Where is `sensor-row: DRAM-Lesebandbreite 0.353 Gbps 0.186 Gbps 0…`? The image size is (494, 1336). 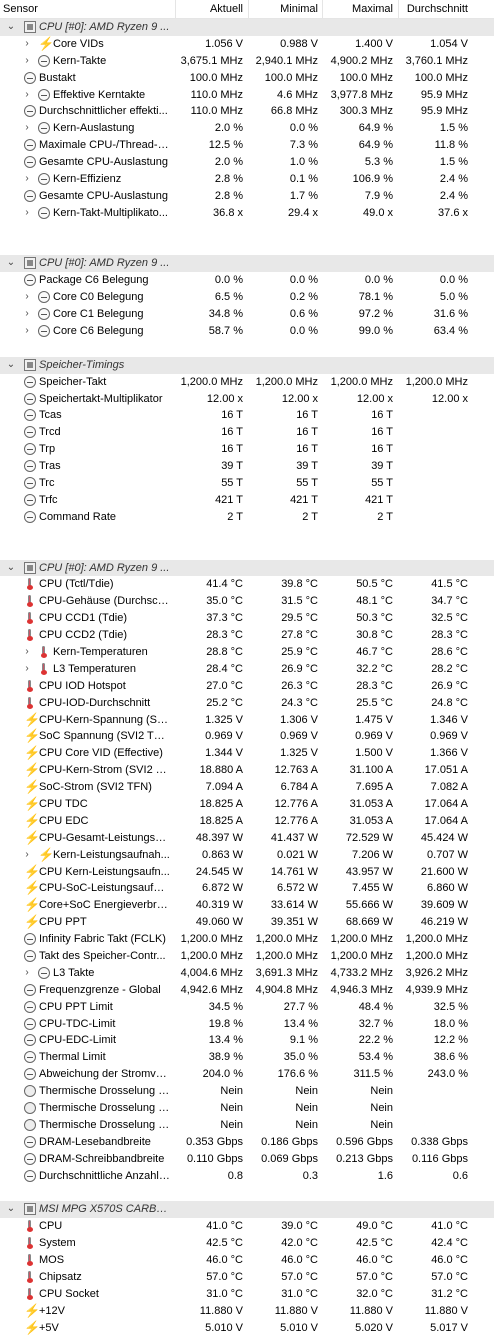 sensor-row: DRAM-Lesebandbreite 0.353 Gbps 0.186 Gbps 0… is located at coordinates (247, 1142).